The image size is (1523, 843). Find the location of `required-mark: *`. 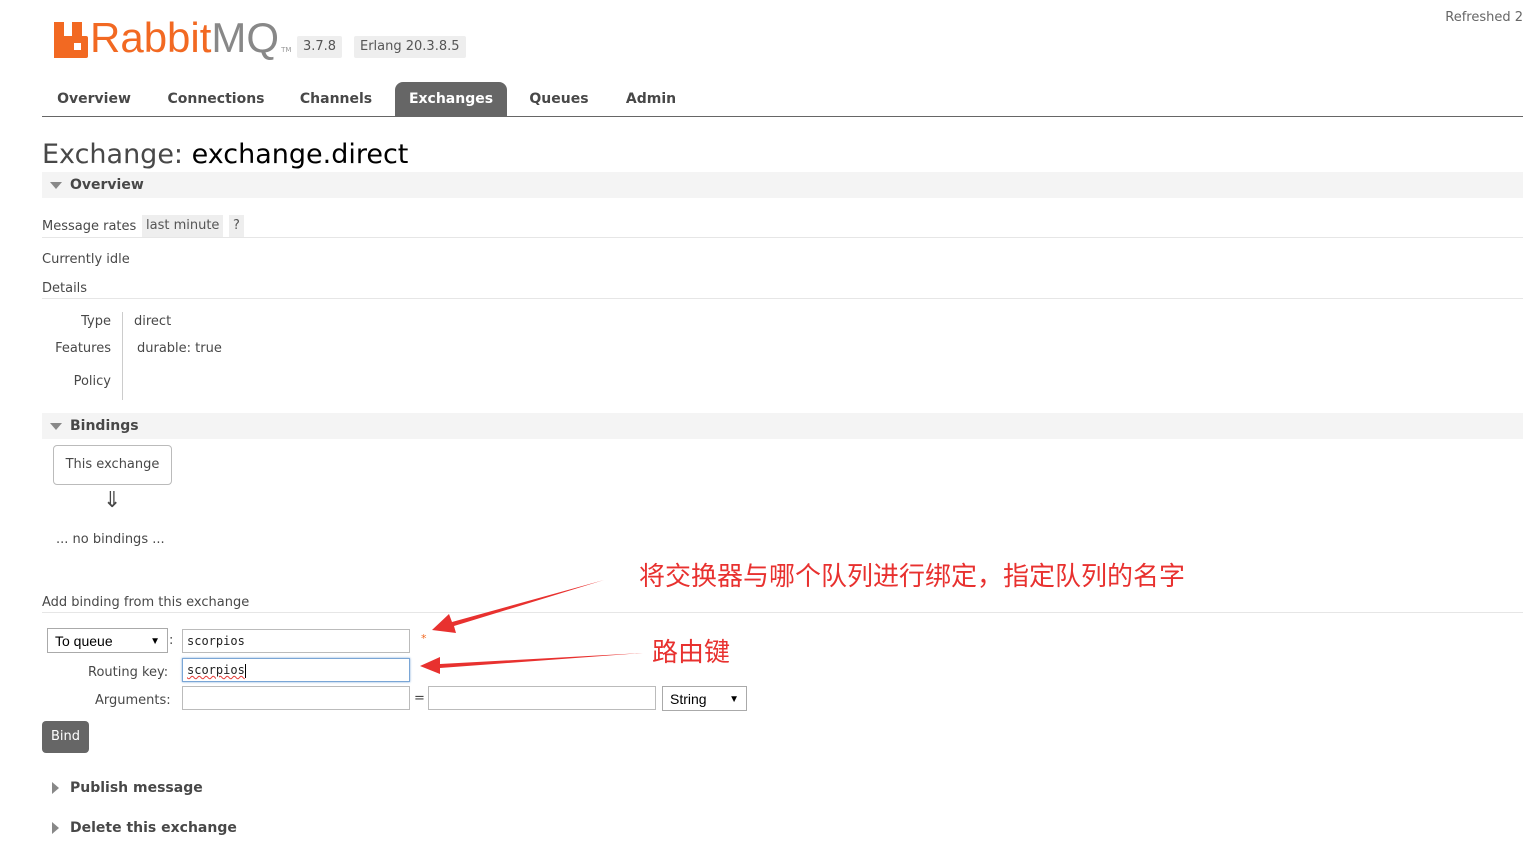

required-mark: * is located at coordinates (424, 638).